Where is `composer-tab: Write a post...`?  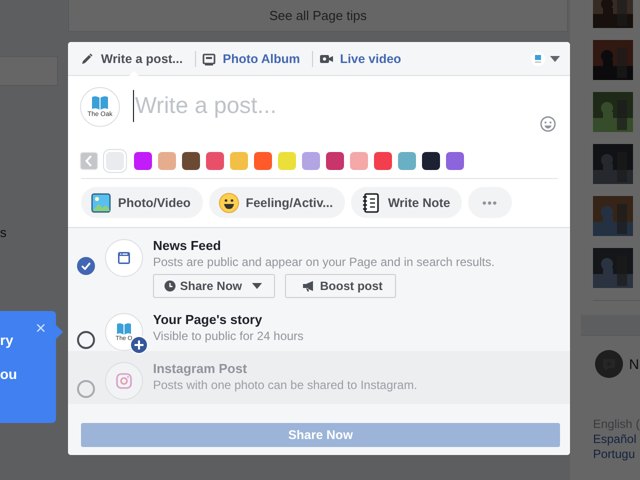 composer-tab: Write a post... is located at coordinates (134, 59).